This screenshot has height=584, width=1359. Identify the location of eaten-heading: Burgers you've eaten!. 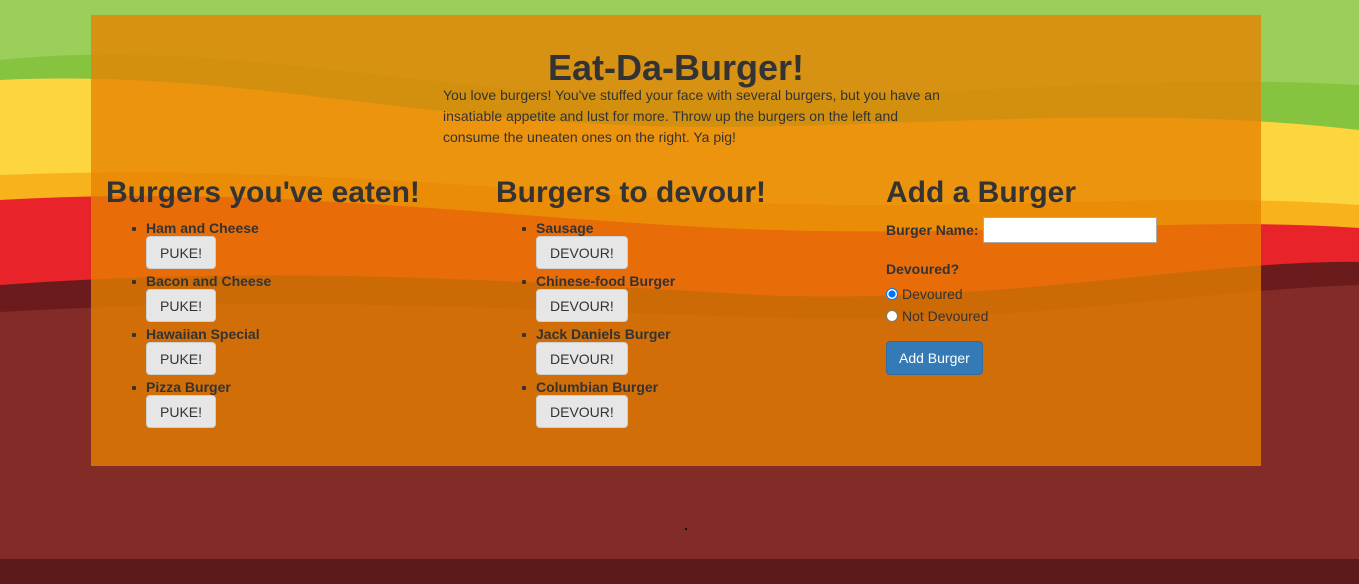
(263, 192).